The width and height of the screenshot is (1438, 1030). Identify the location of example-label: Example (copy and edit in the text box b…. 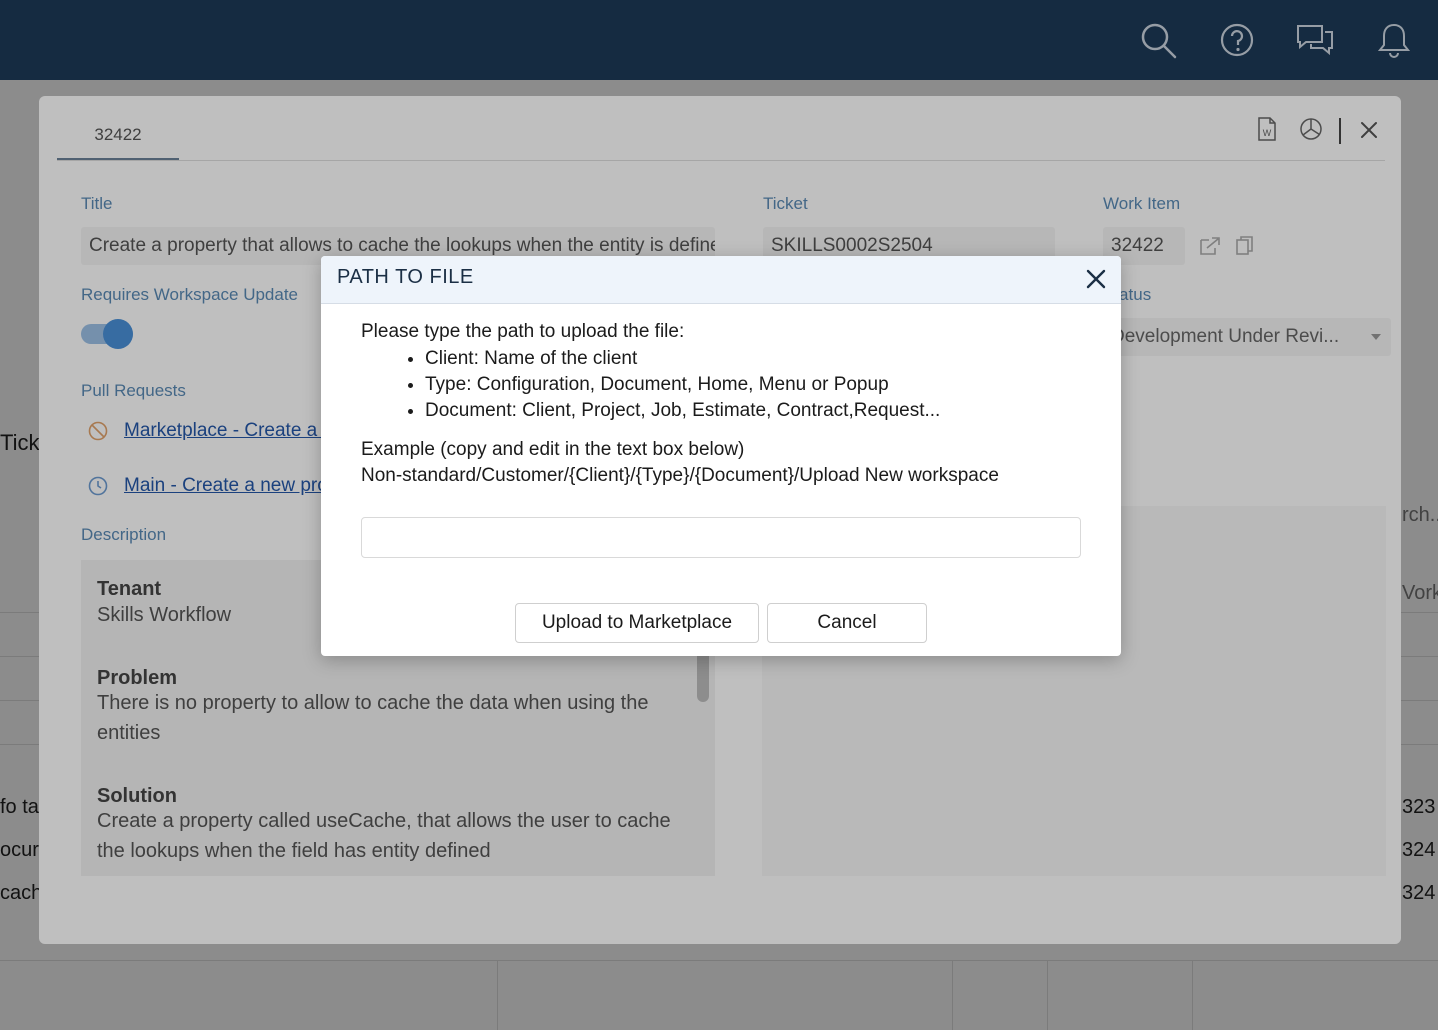
(553, 449).